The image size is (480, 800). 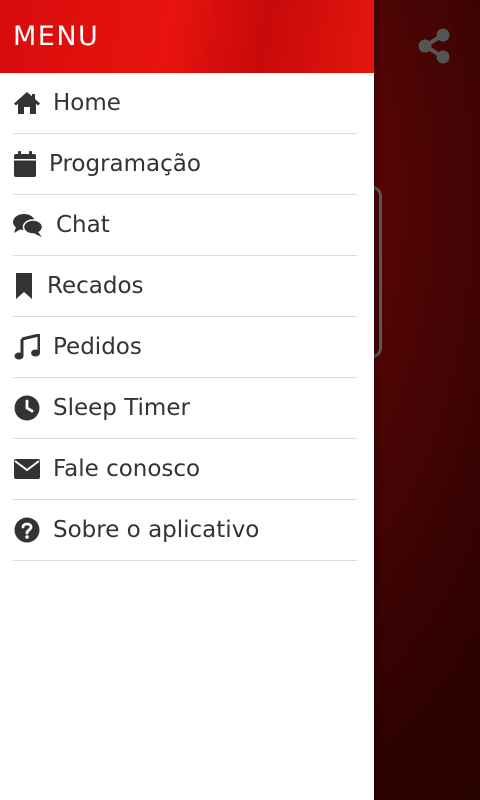 What do you see at coordinates (127, 469) in the screenshot?
I see `menu-item-label: Fale conosco` at bounding box center [127, 469].